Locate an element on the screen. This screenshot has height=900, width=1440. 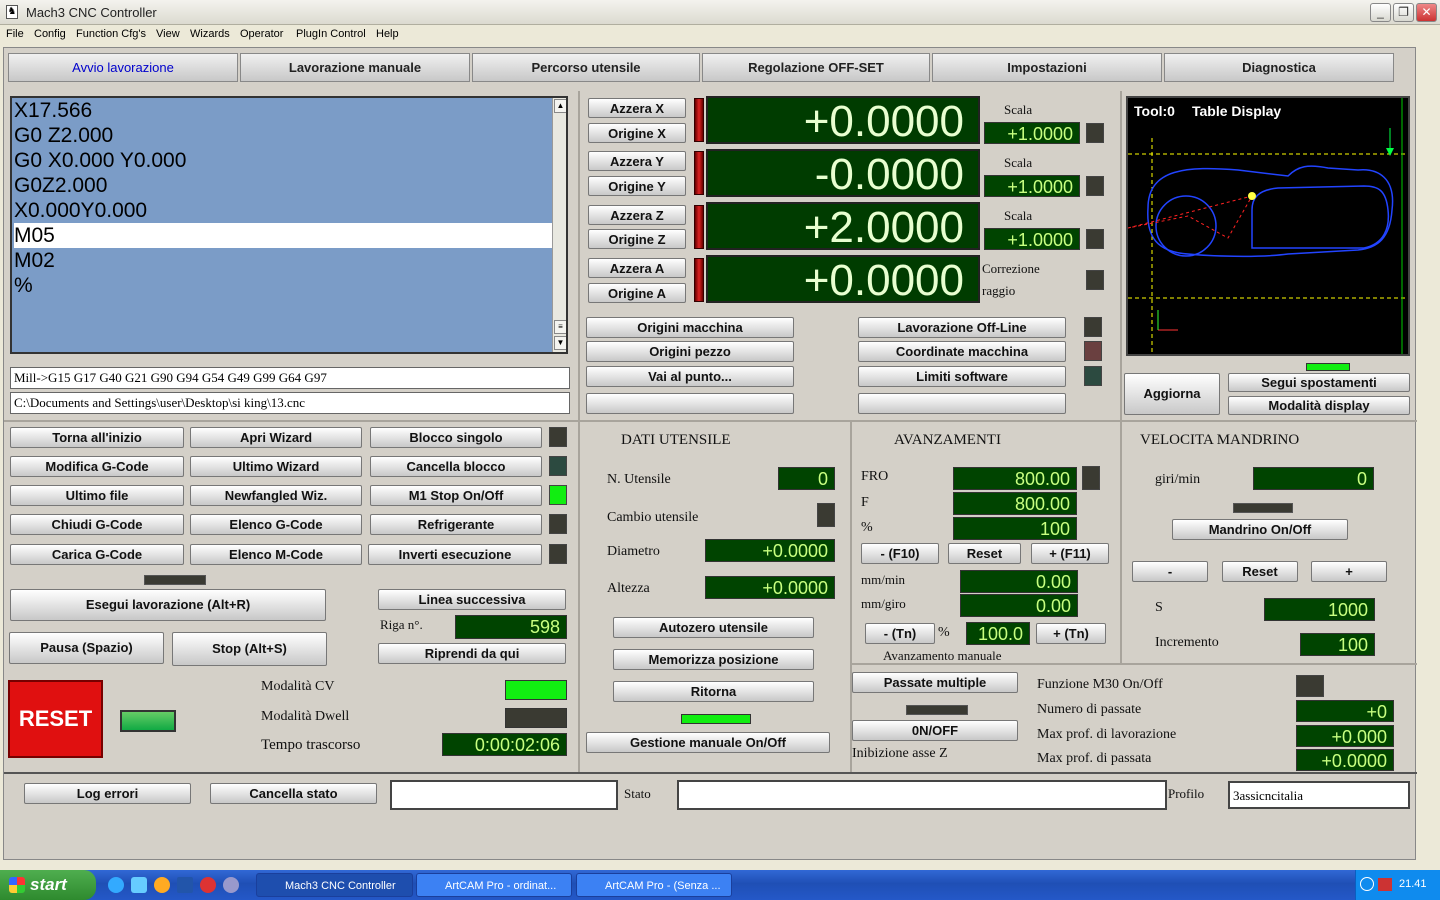
close-icon: ✕ is located at coordinates (1426, 12).